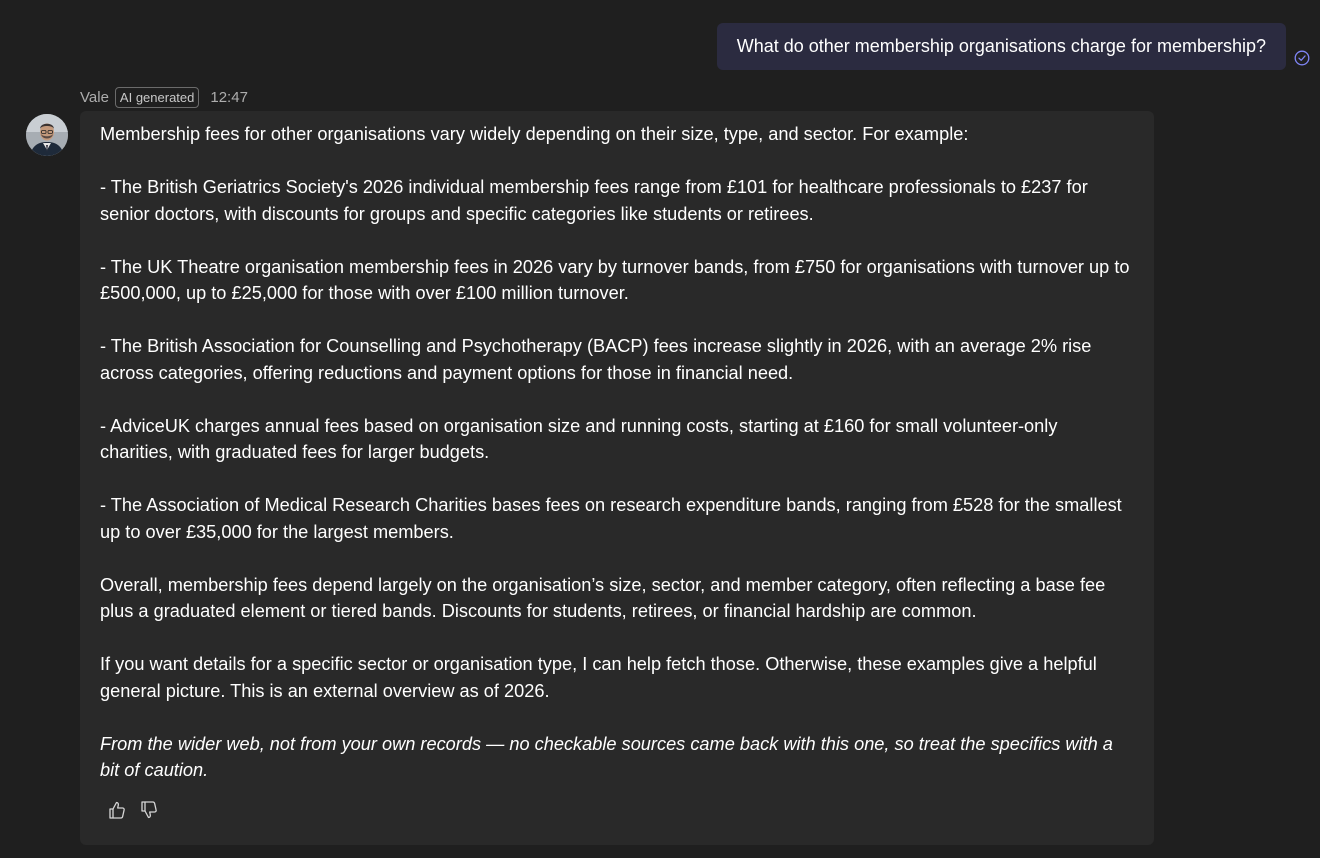  I want to click on message-timestamp: 12:47, so click(229, 97).